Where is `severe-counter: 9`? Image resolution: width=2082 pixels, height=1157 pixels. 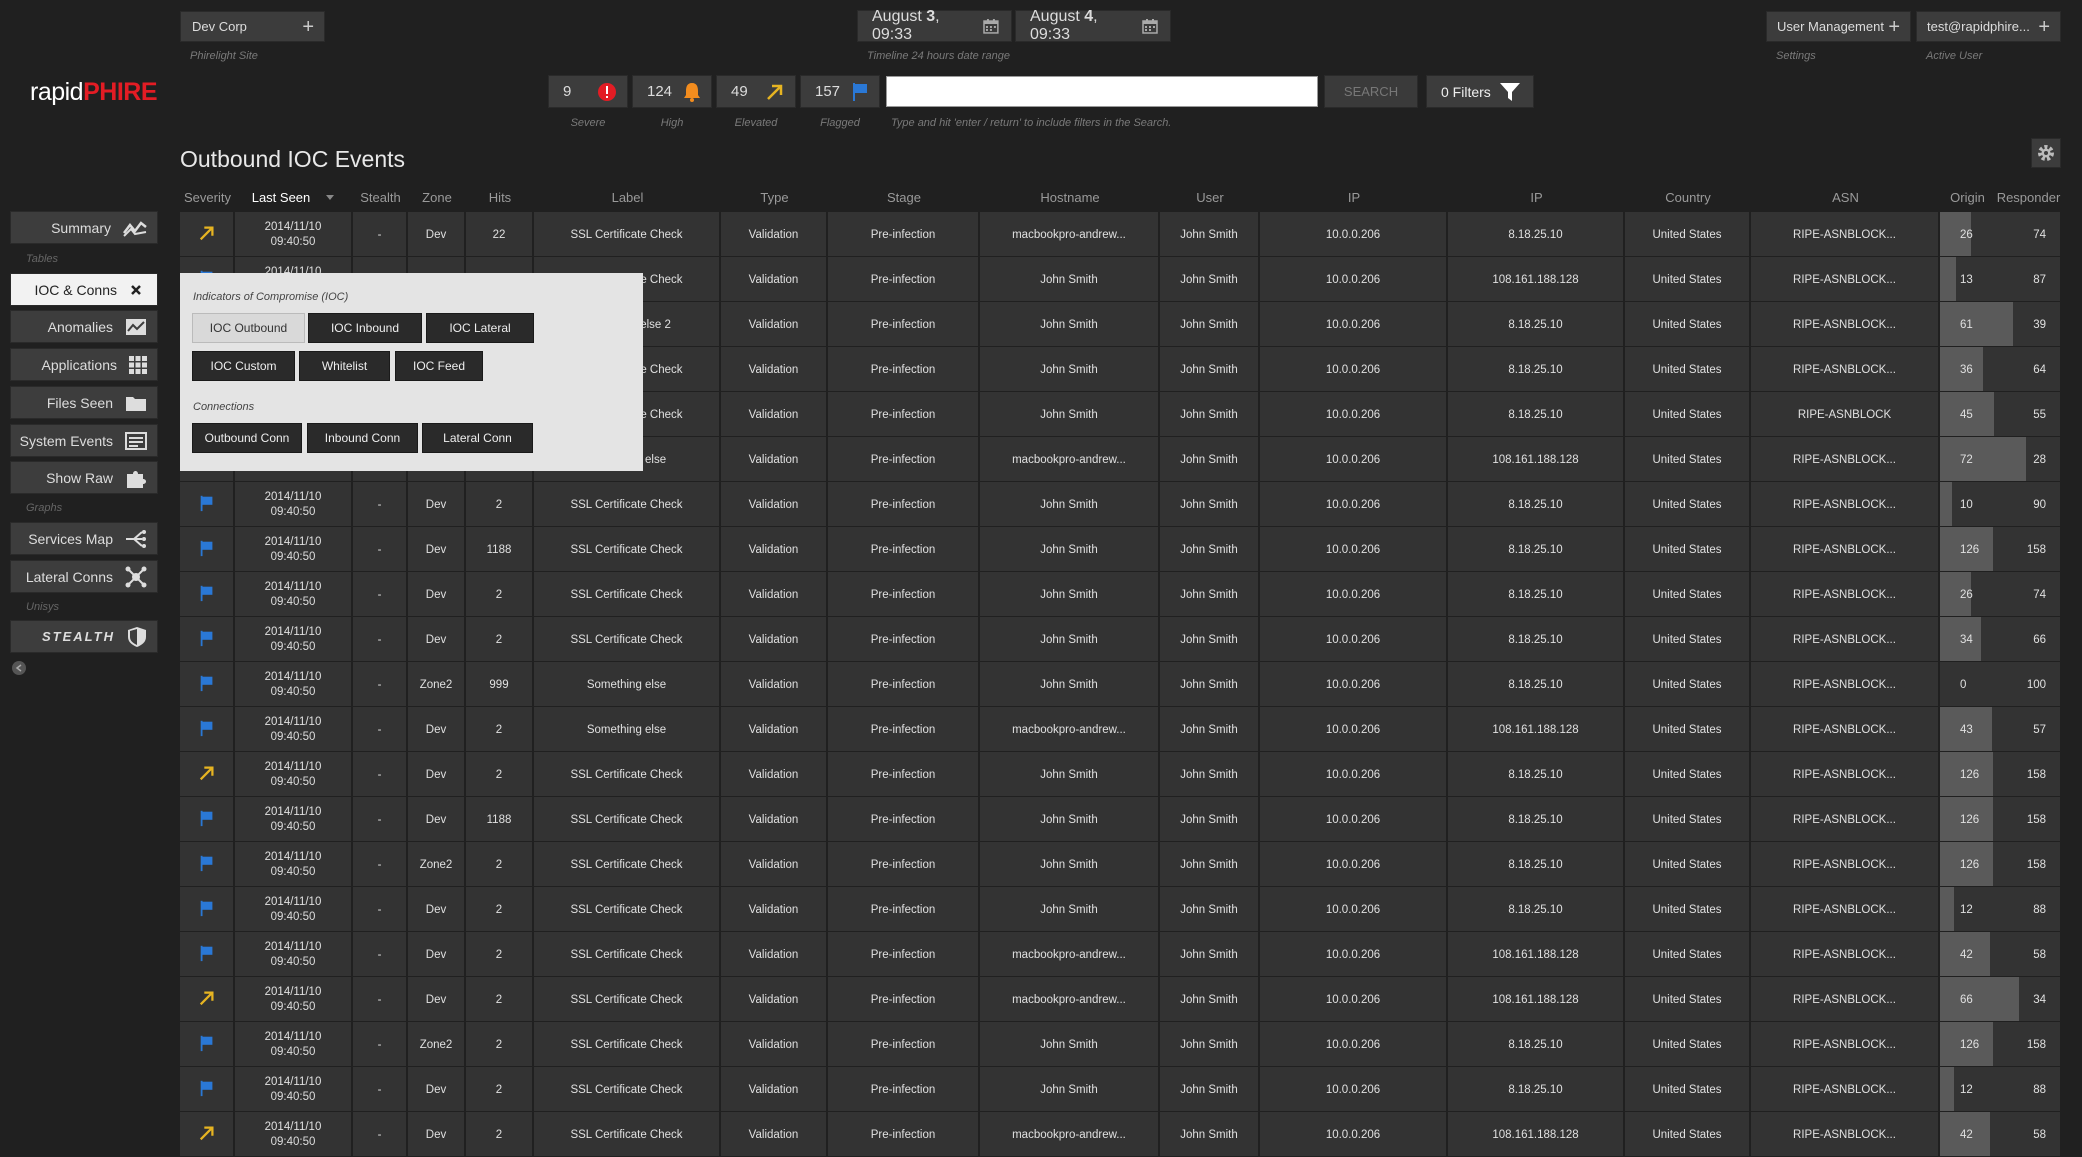 severe-counter: 9 is located at coordinates (588, 91).